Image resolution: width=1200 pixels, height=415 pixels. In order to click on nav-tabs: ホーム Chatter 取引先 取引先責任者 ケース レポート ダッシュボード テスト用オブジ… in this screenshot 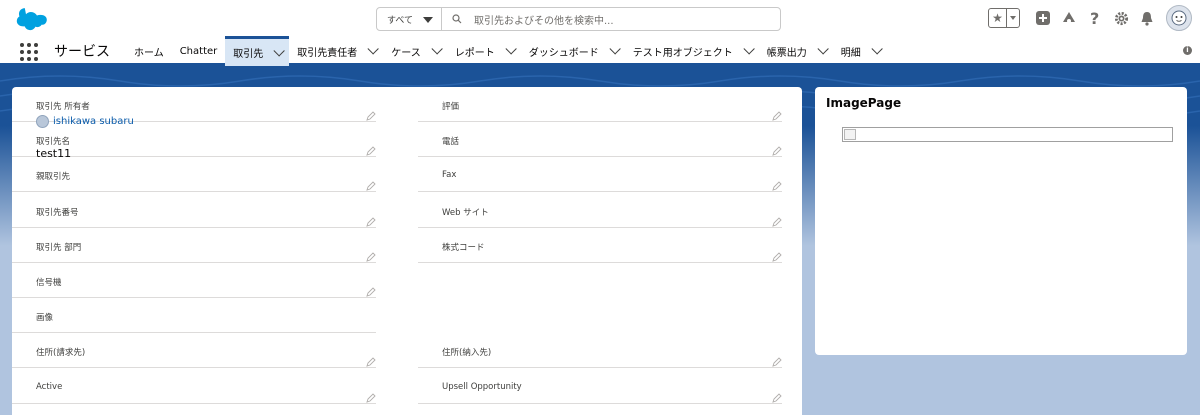, I will do `click(506, 51)`.